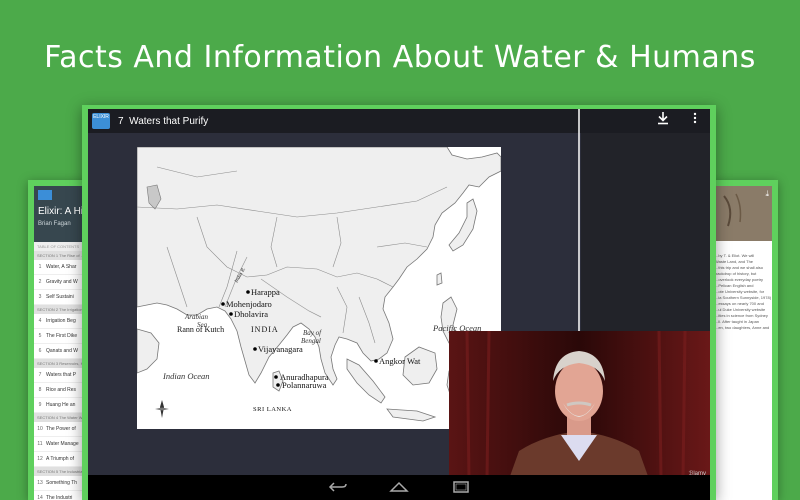 The image size is (800, 500). Describe the element at coordinates (40, 375) in the screenshot. I see `toc-chapter-number: 7` at that location.